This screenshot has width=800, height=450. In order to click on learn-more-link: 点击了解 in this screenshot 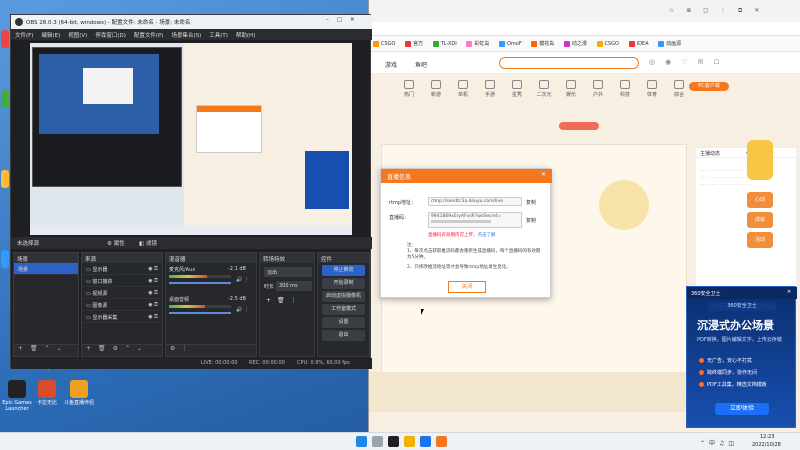, I will do `click(487, 235)`.